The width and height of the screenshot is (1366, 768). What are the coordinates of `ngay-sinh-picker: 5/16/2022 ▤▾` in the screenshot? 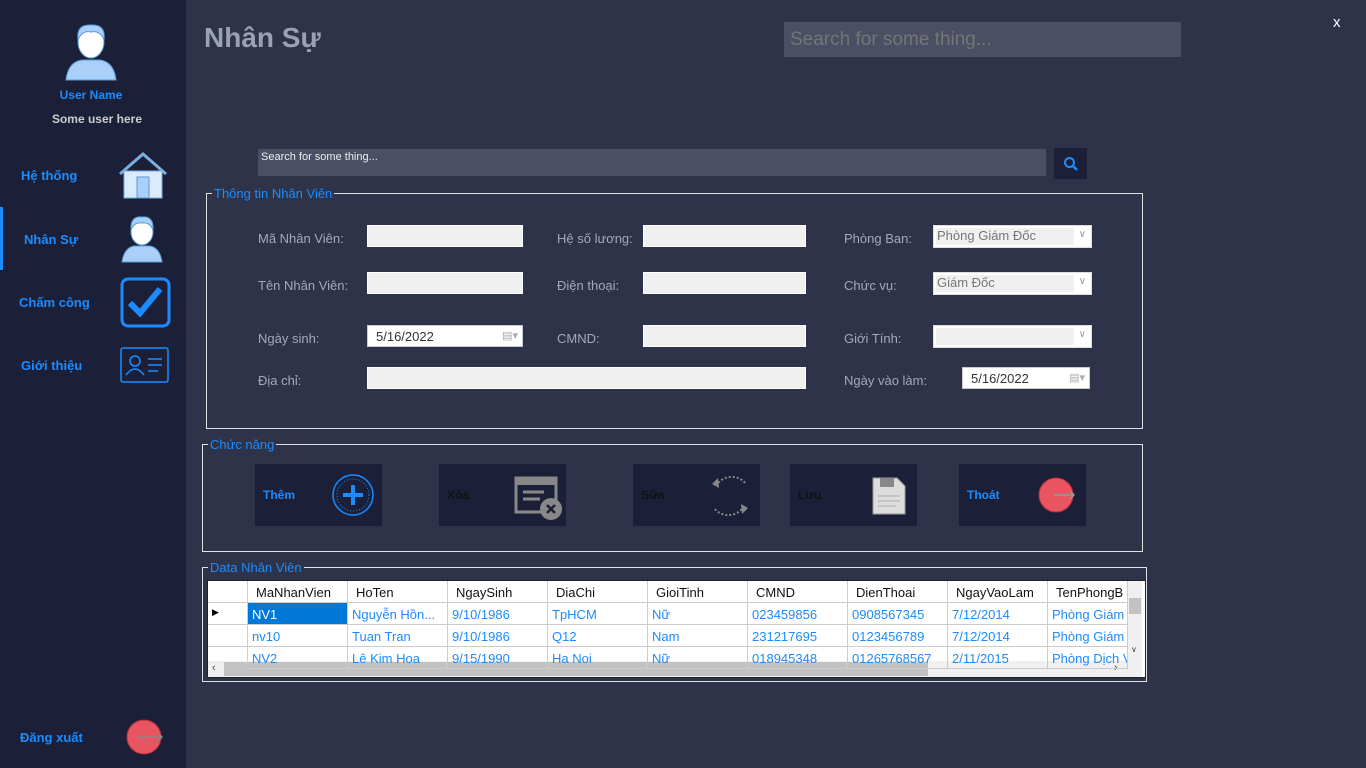 It's located at (445, 336).